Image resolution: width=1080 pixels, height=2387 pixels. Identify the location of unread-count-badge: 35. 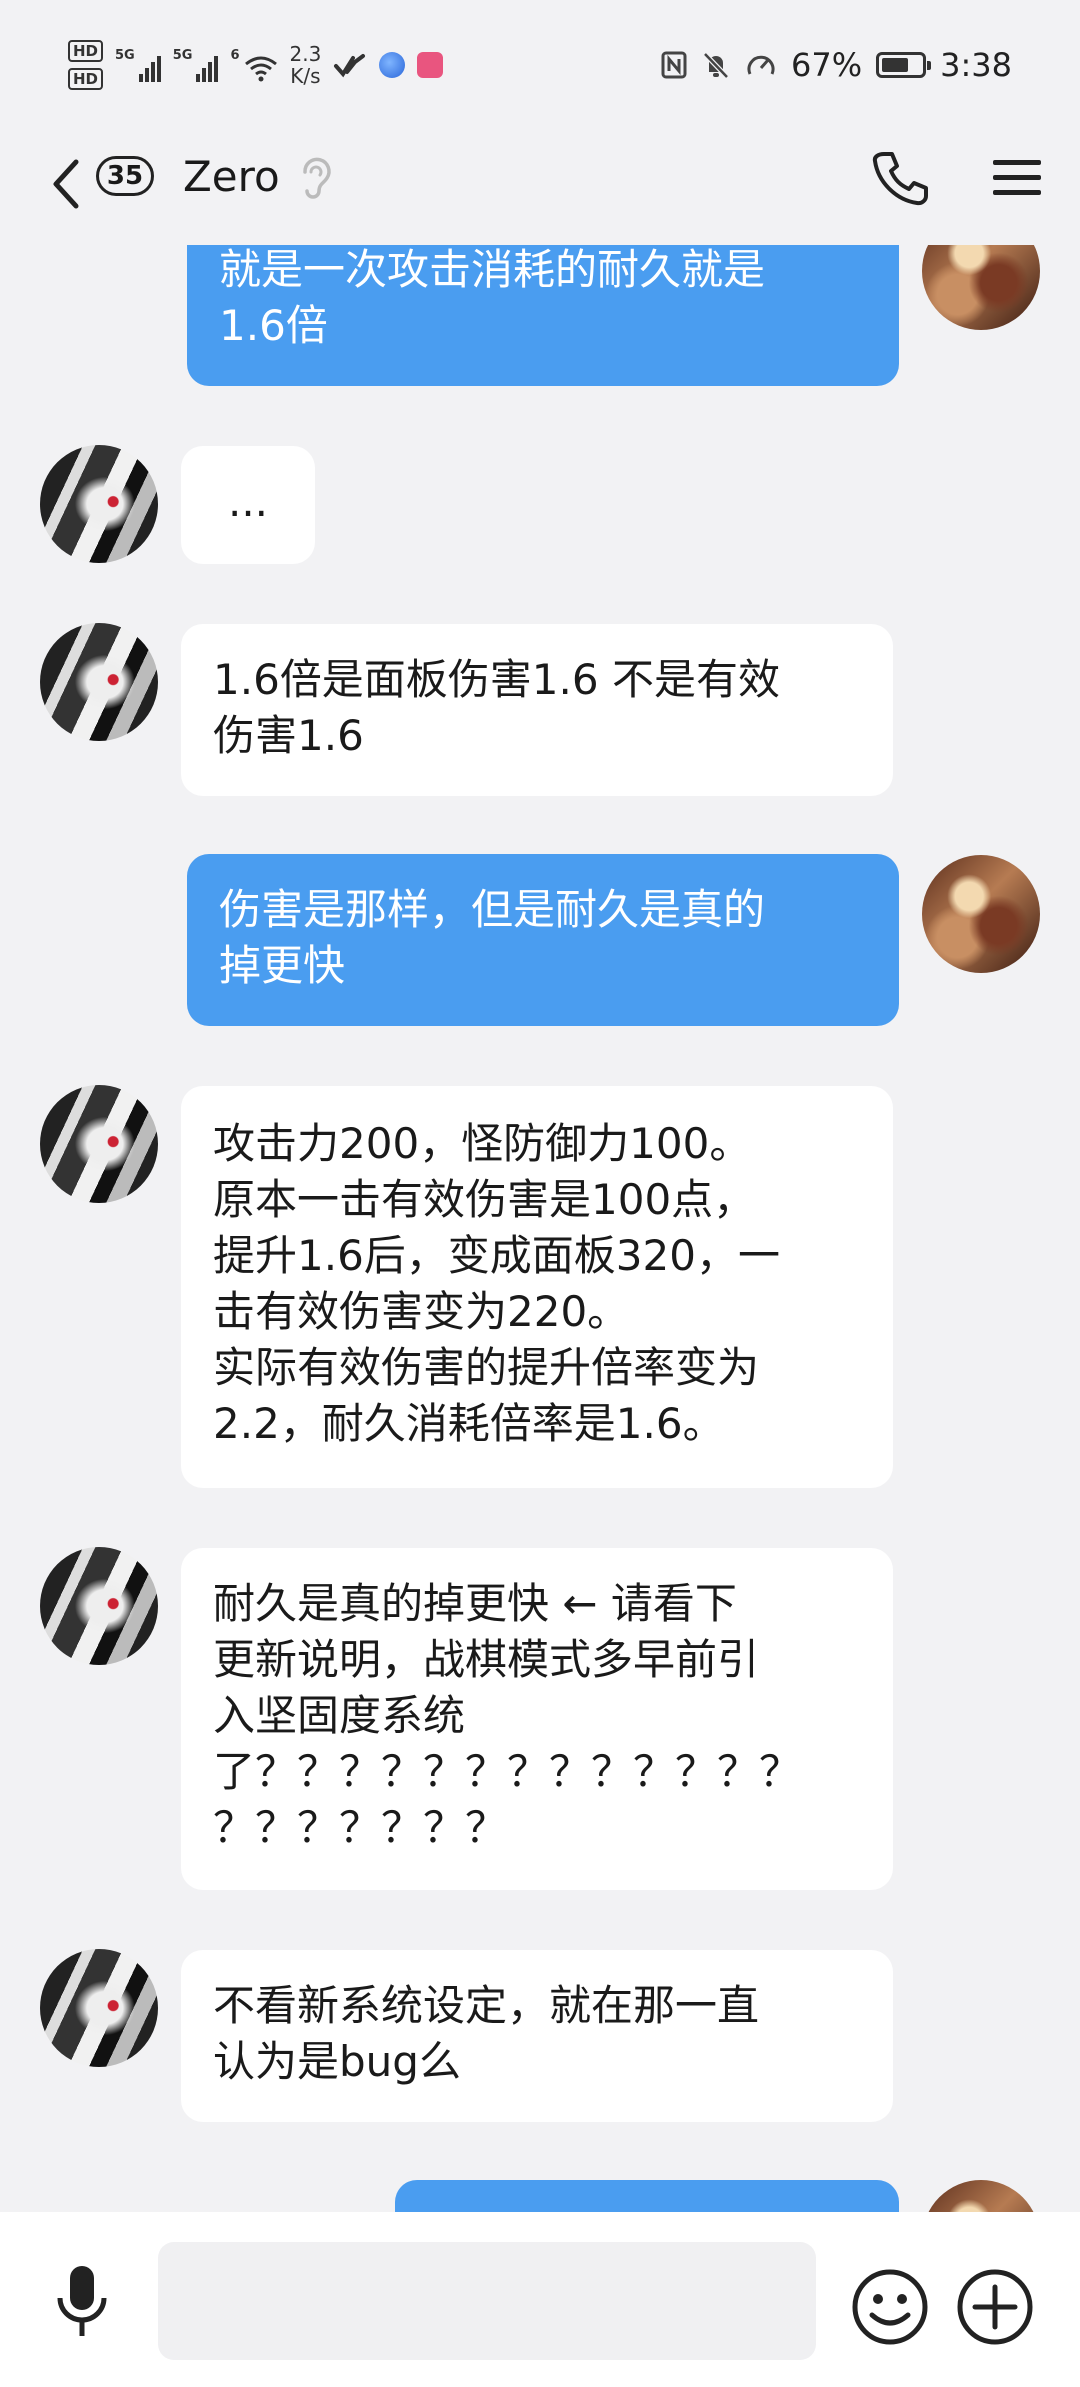
(125, 176).